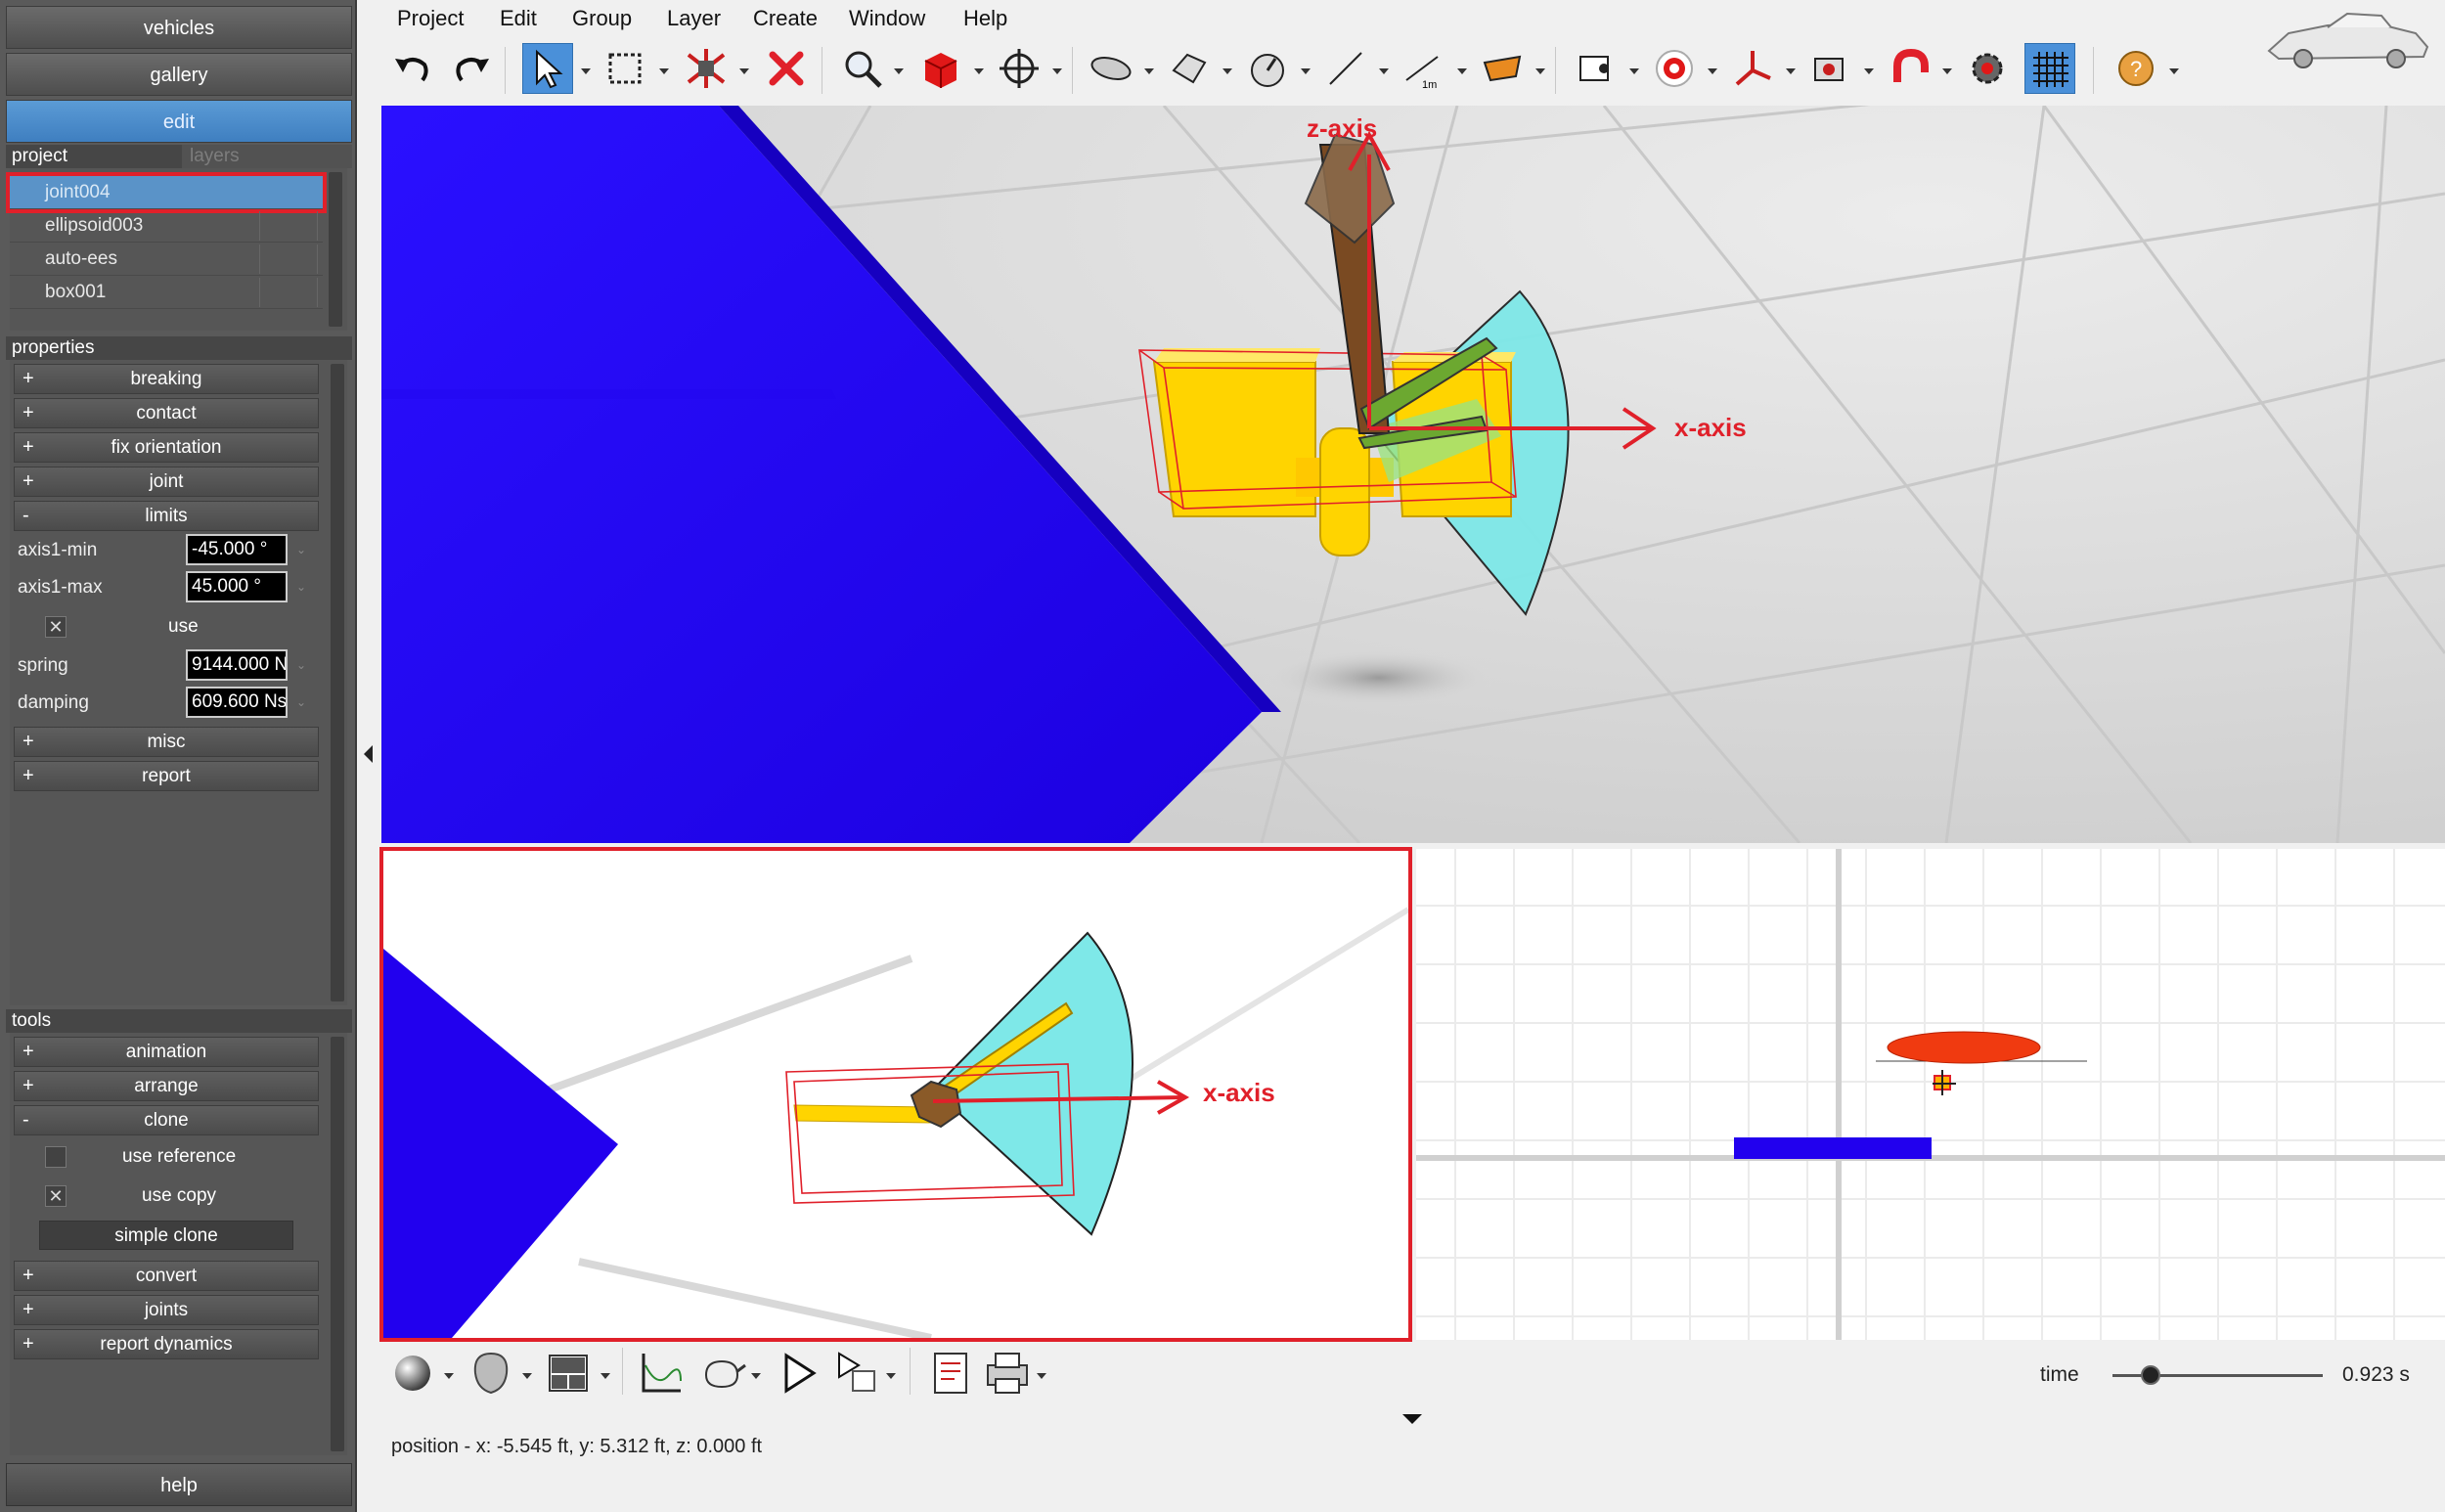 The width and height of the screenshot is (2445, 1512). Describe the element at coordinates (856, 1374) in the screenshot. I see `play-options-icon` at that location.